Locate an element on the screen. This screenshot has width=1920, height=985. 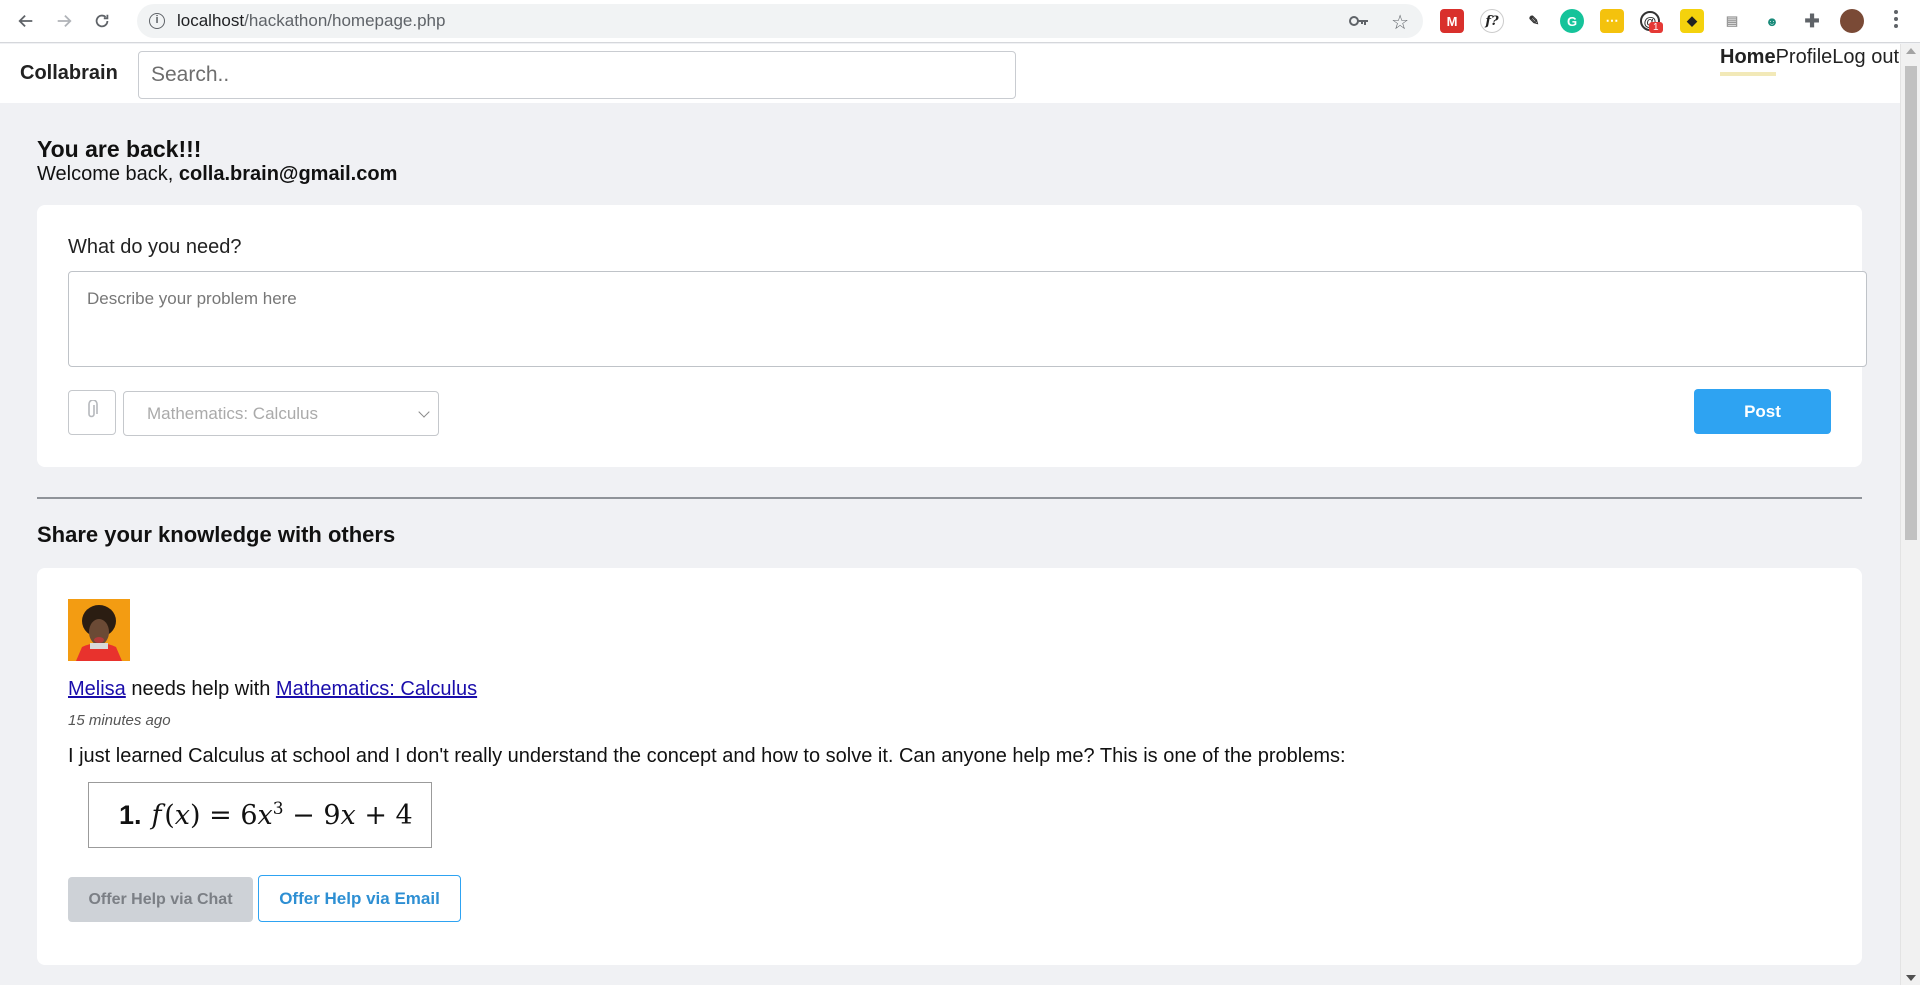
extension-badge-count: 1 is located at coordinates (1656, 27).